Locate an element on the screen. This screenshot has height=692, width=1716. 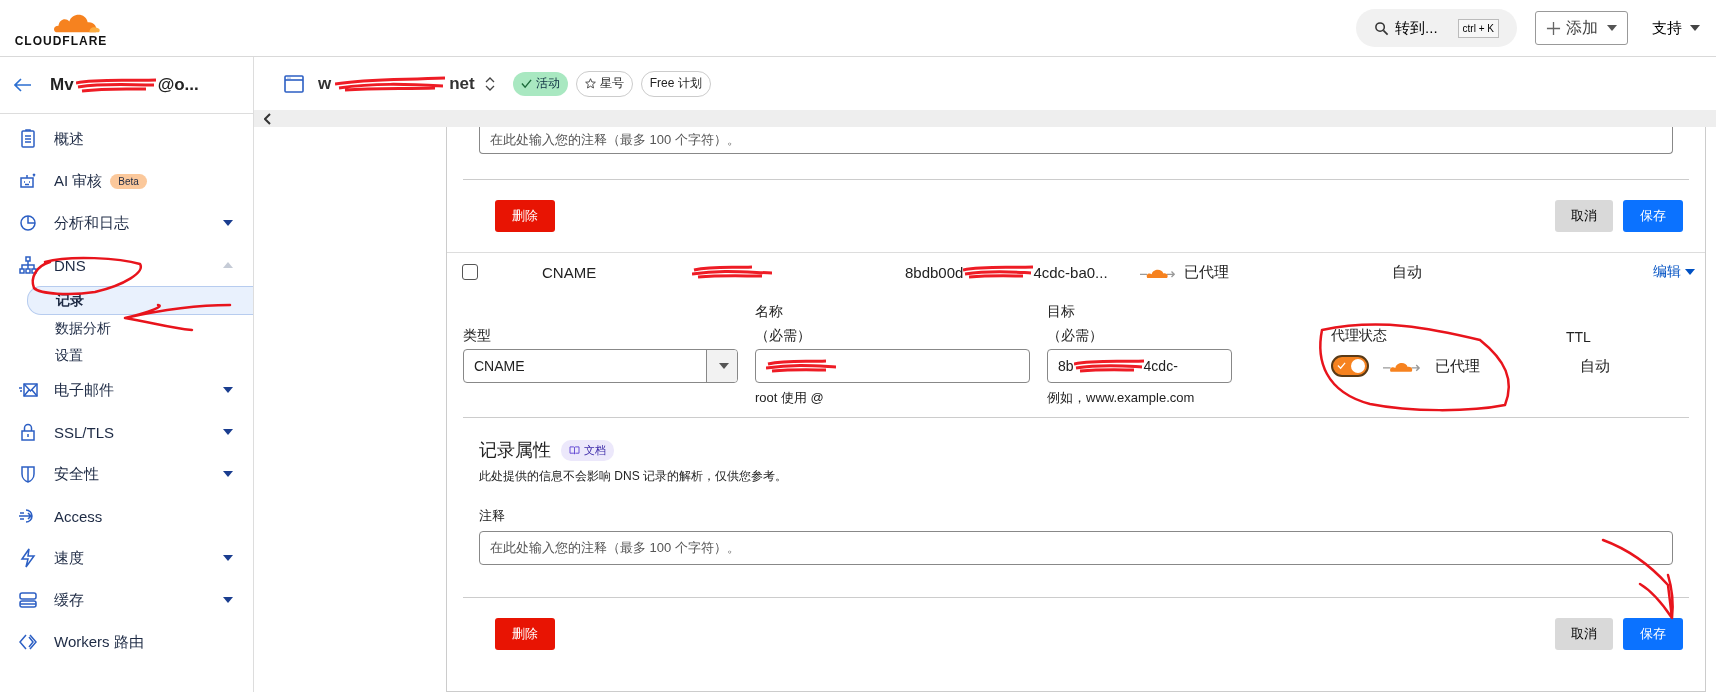
search-icon is located at coordinates (1382, 28).